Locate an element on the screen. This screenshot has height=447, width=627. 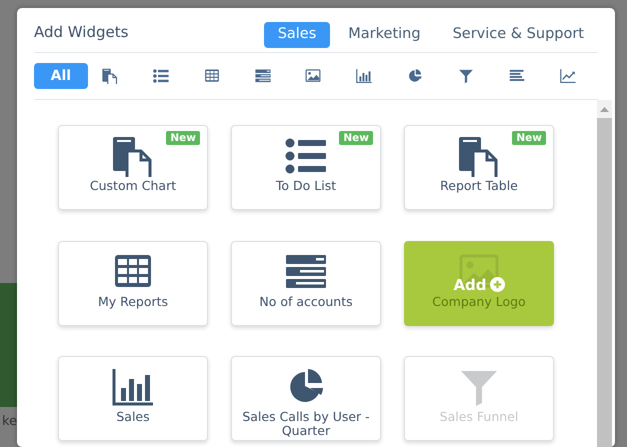
widget-card: My Reports is located at coordinates (133, 283).